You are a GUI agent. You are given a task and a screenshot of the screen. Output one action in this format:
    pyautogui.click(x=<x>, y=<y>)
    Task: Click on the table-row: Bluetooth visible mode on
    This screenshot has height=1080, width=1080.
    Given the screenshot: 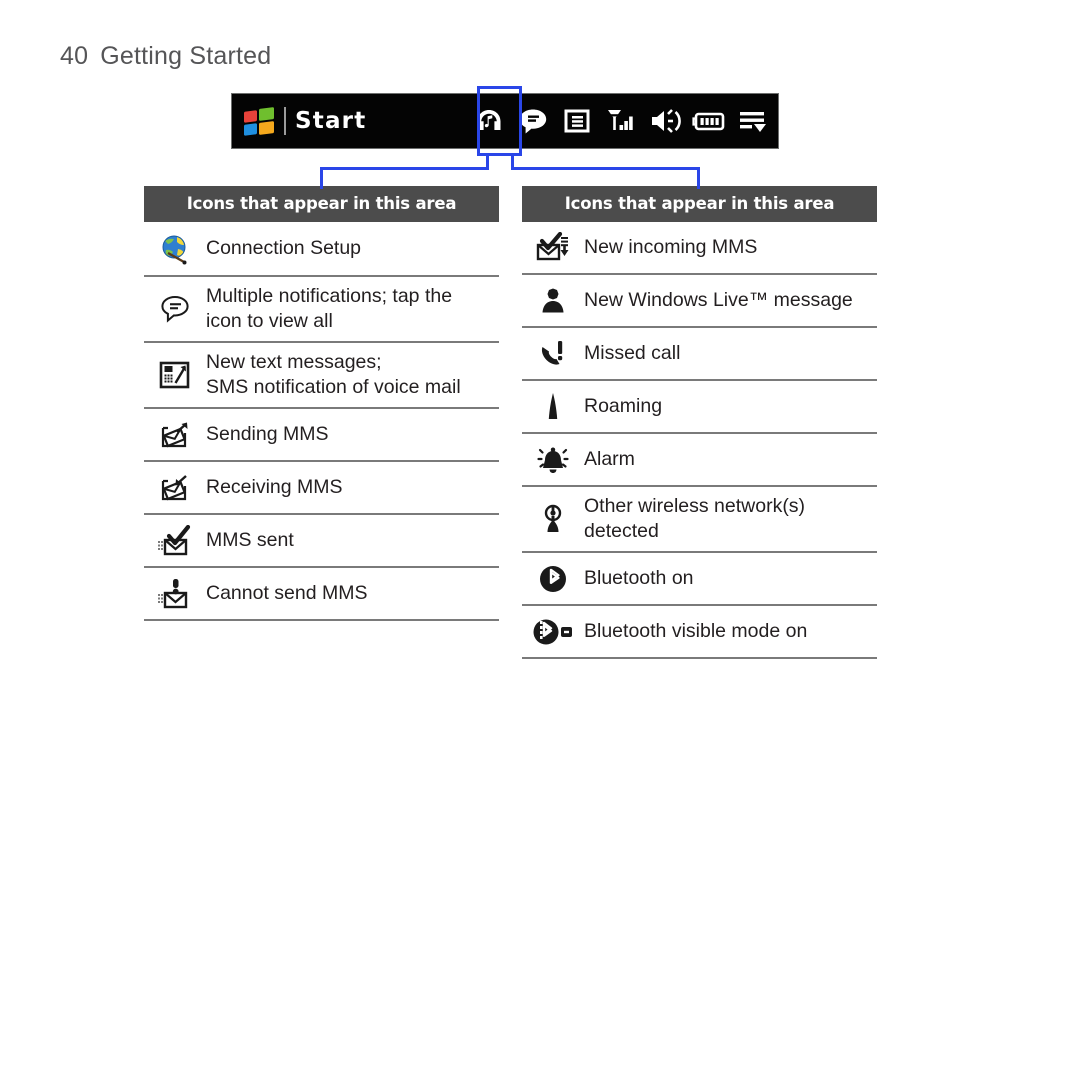 What is the action you would take?
    pyautogui.click(x=699, y=632)
    